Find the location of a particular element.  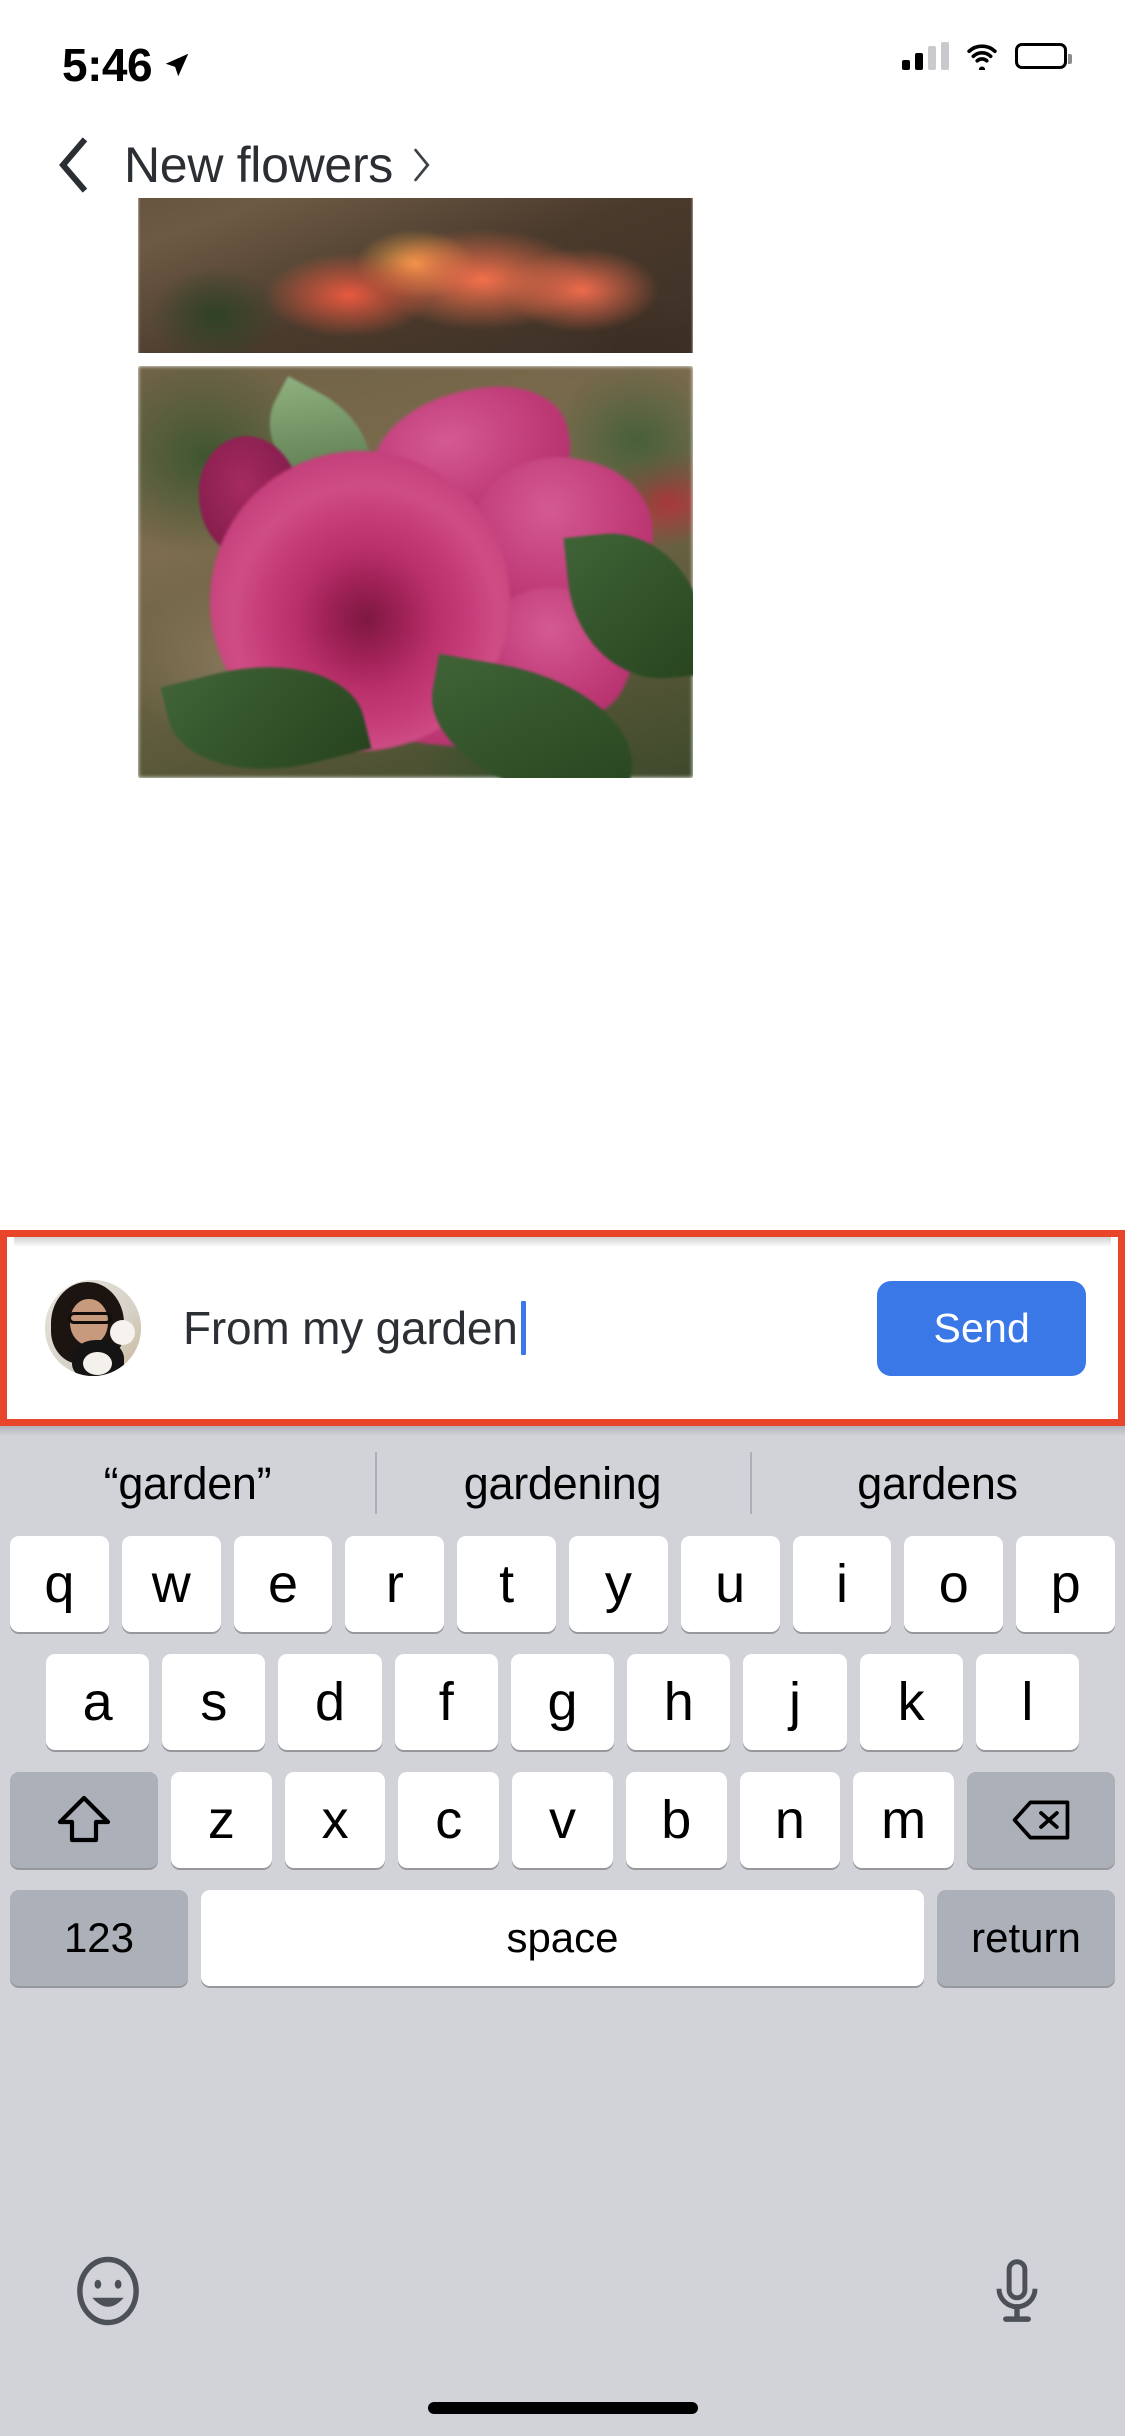

orange-rose-photo is located at coordinates (415, 275).